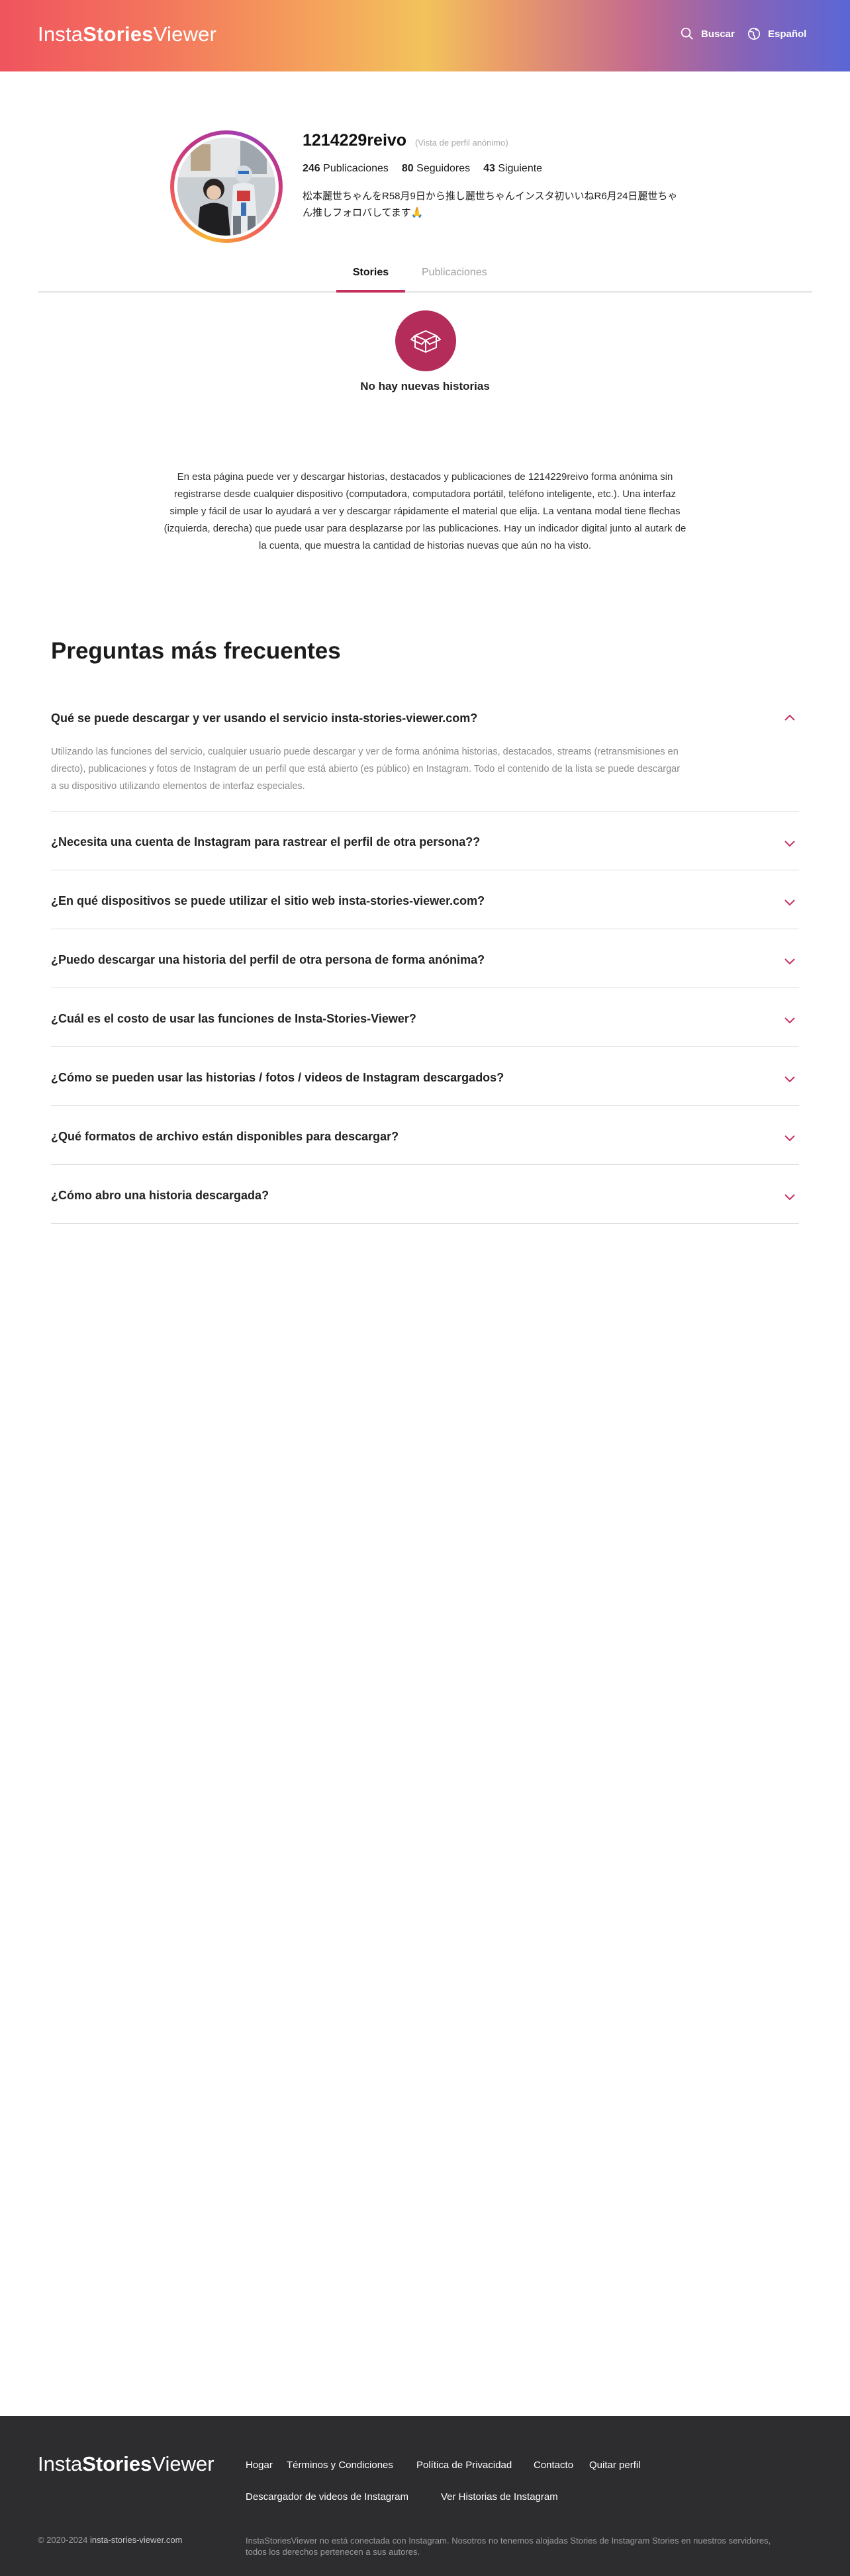  I want to click on site-header: InstaStoriesViewer Buscar Español, so click(425, 35).